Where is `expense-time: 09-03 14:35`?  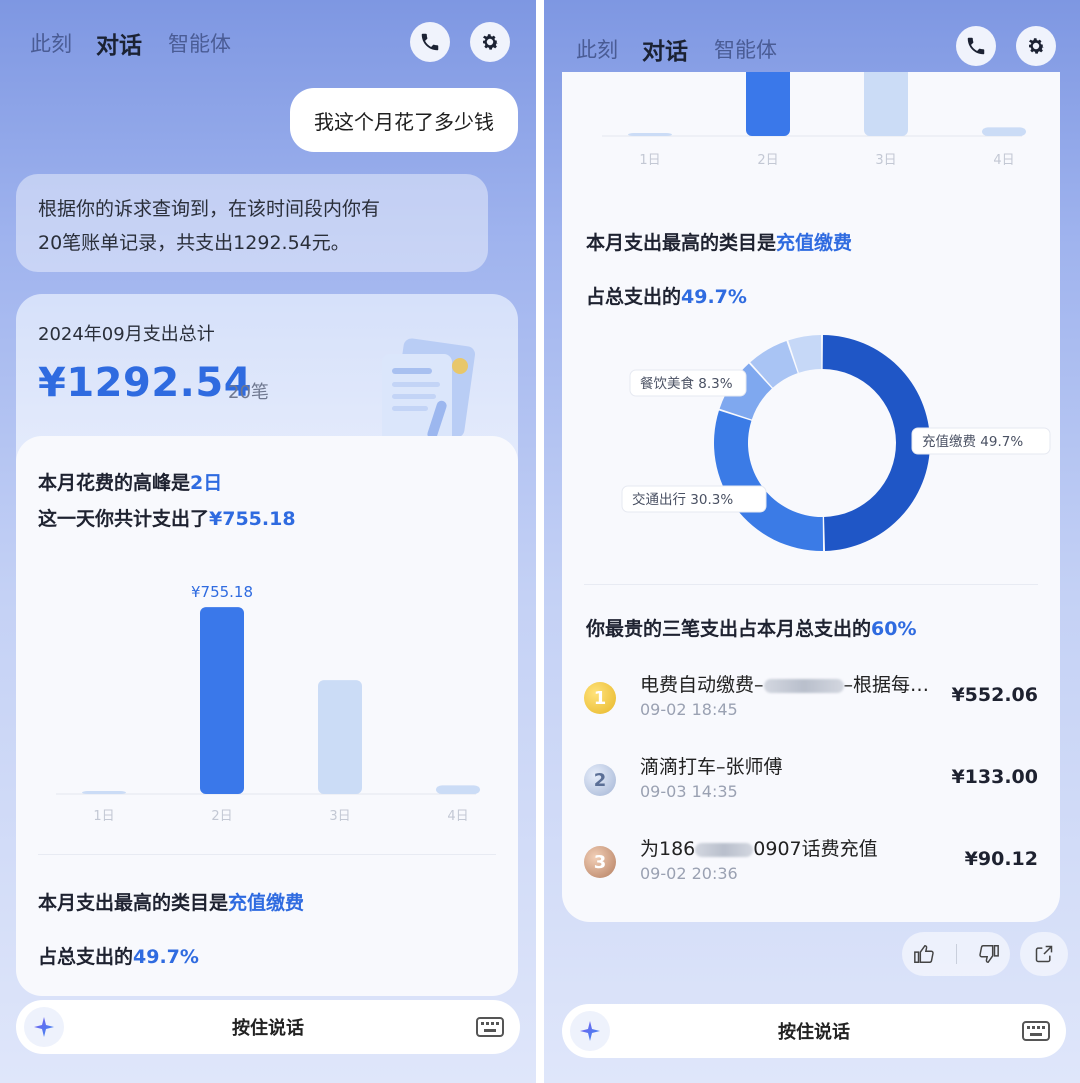 expense-time: 09-03 14:35 is located at coordinates (689, 791).